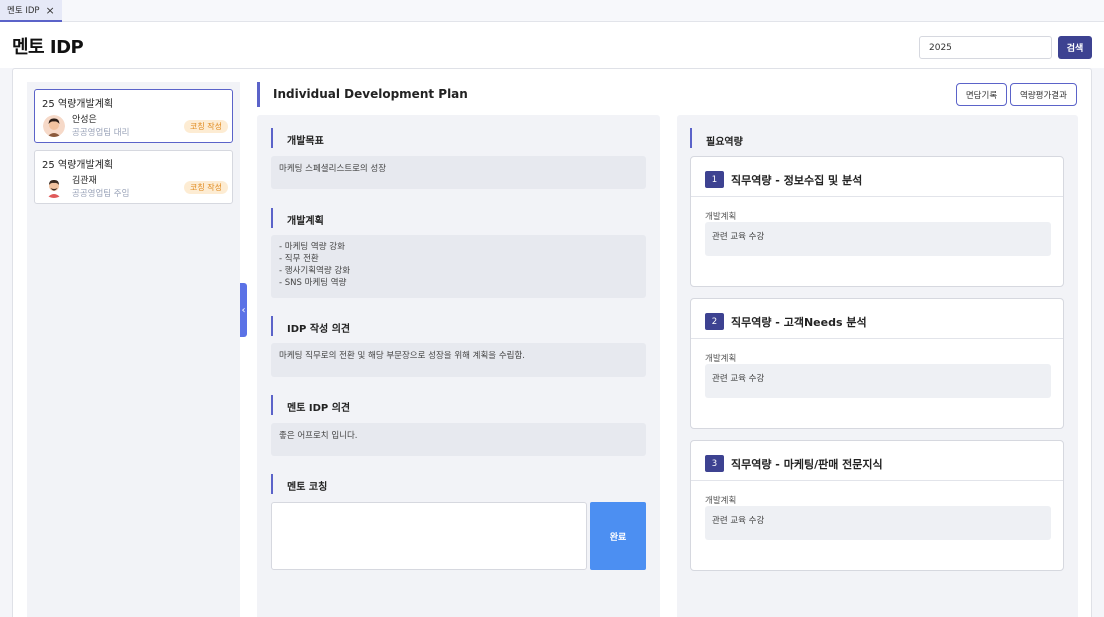 This screenshot has height=617, width=1104. I want to click on person-dept: 공공영업팀 주임, so click(101, 194).